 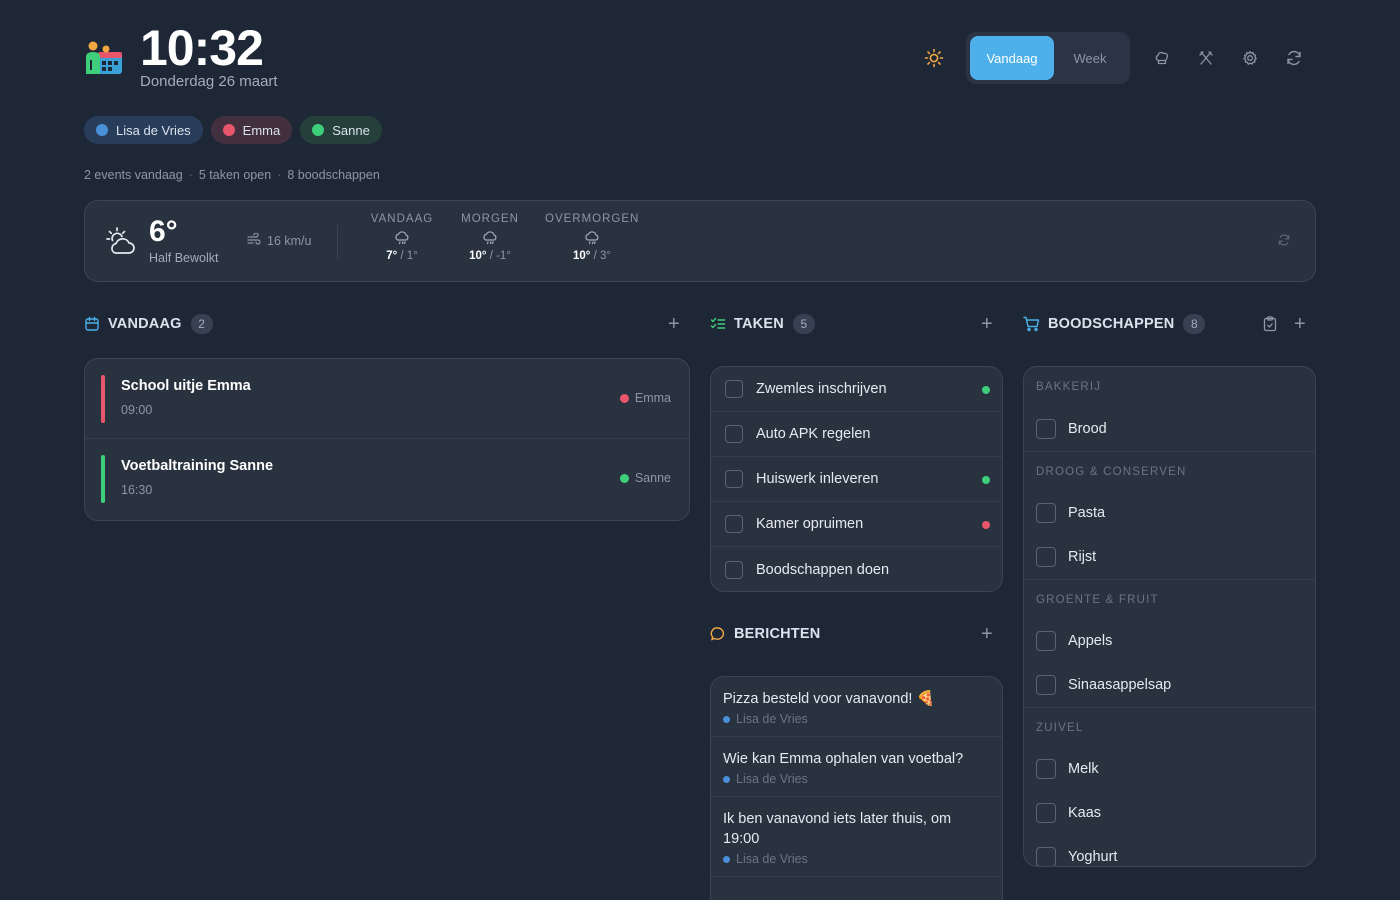 I want to click on shopping-item: Sinaasappelsap, so click(x=1169, y=685).